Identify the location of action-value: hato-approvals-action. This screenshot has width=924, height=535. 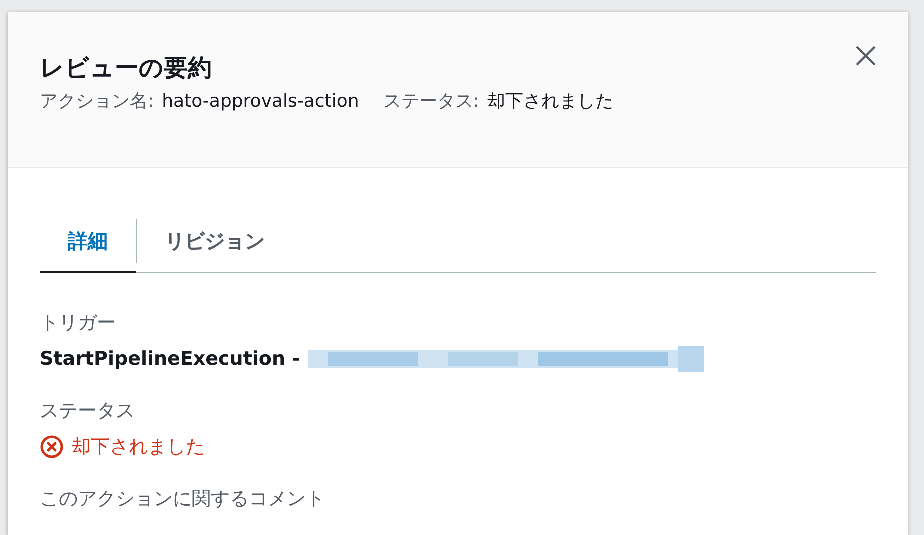
(261, 102).